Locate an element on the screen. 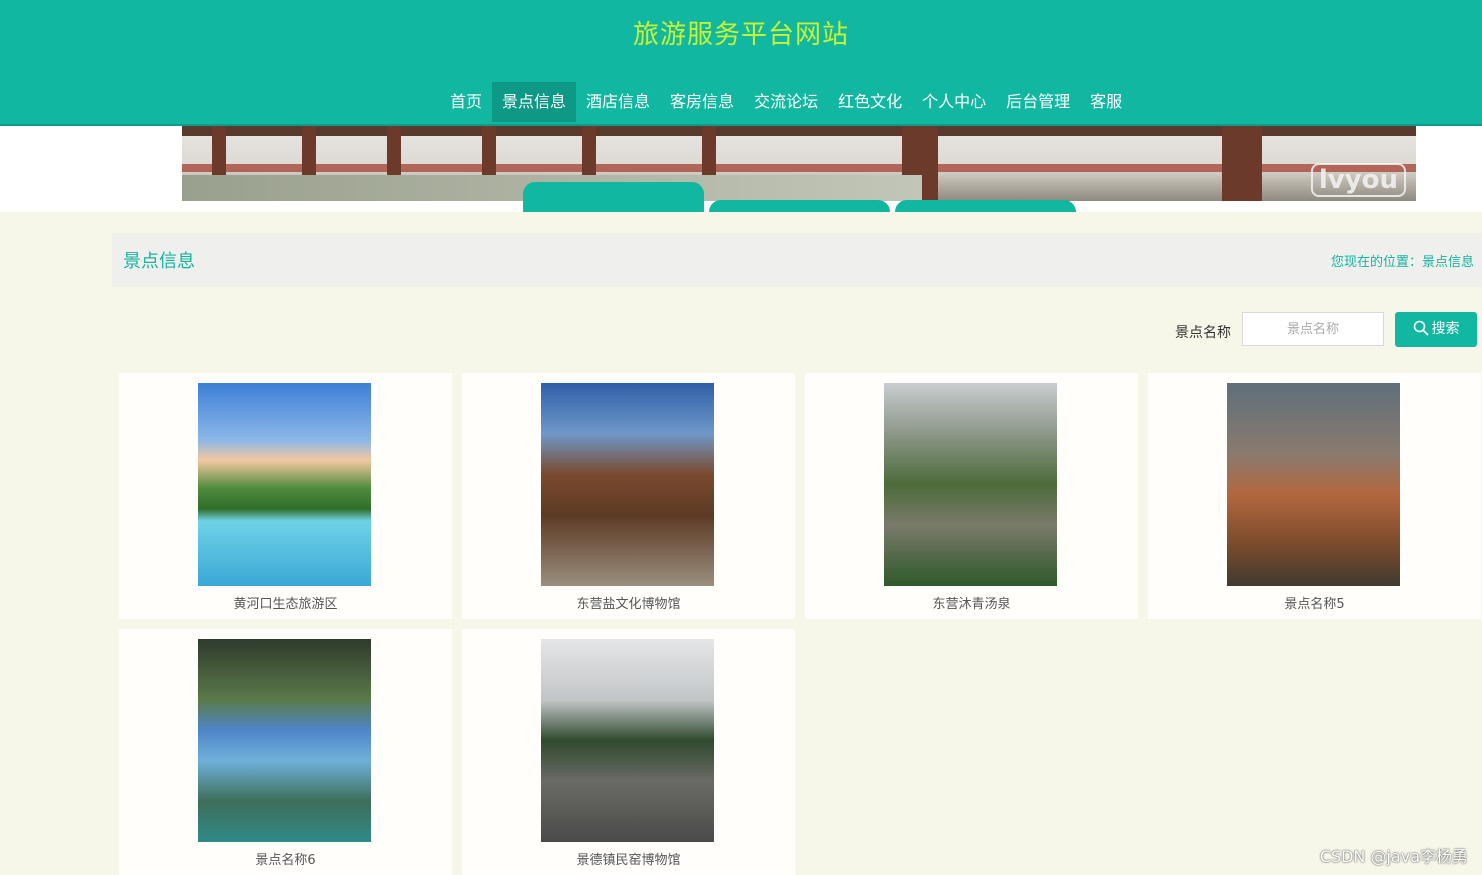 This screenshot has height=875, width=1482. search-icon is located at coordinates (1420, 328).